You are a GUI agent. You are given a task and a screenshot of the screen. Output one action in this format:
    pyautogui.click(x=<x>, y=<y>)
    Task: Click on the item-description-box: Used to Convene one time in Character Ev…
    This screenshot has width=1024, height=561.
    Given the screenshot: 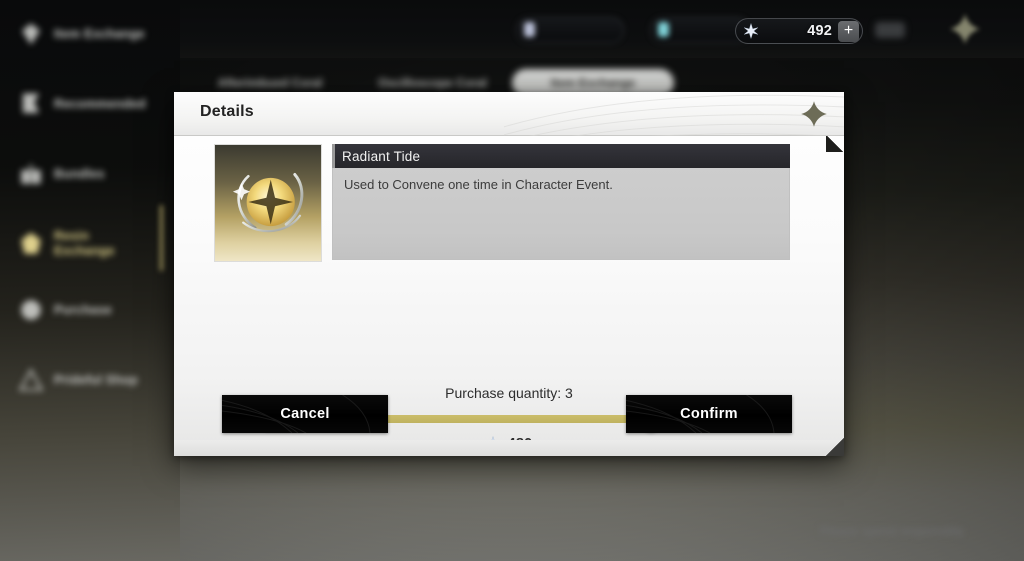 What is the action you would take?
    pyautogui.click(x=561, y=214)
    